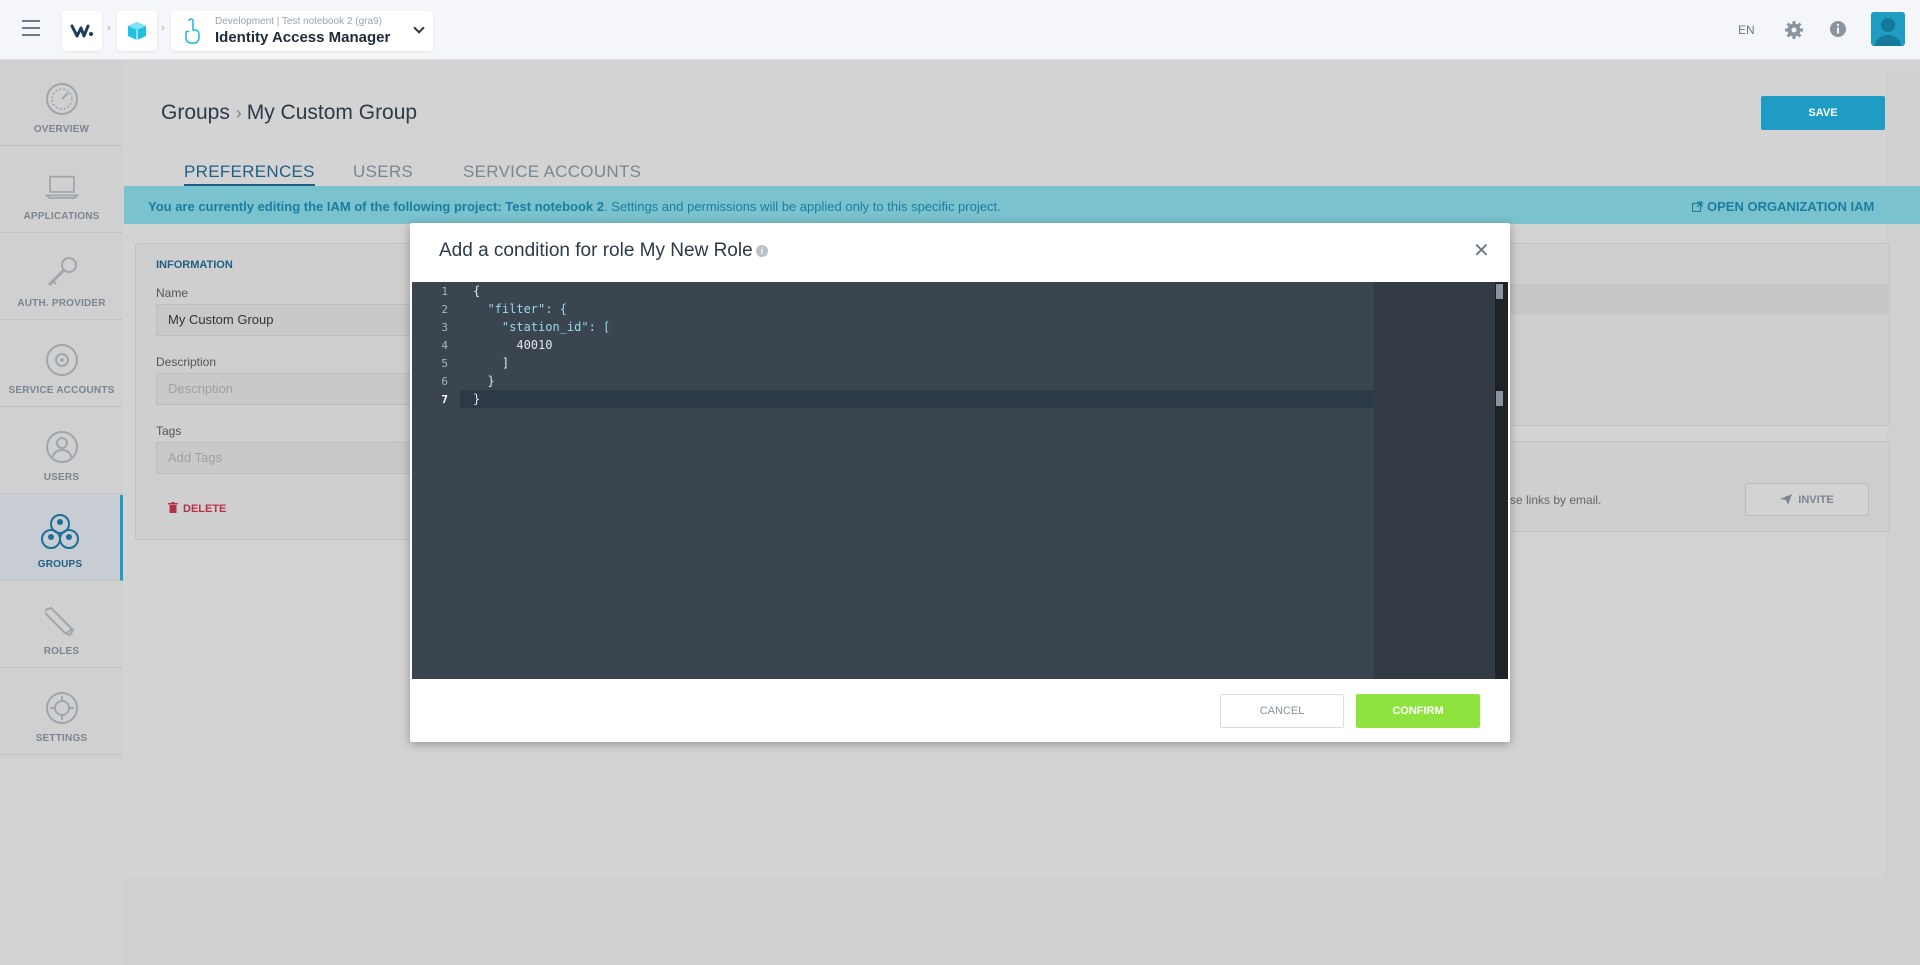  Describe the element at coordinates (186, 362) in the screenshot. I see `description-label: Description` at that location.